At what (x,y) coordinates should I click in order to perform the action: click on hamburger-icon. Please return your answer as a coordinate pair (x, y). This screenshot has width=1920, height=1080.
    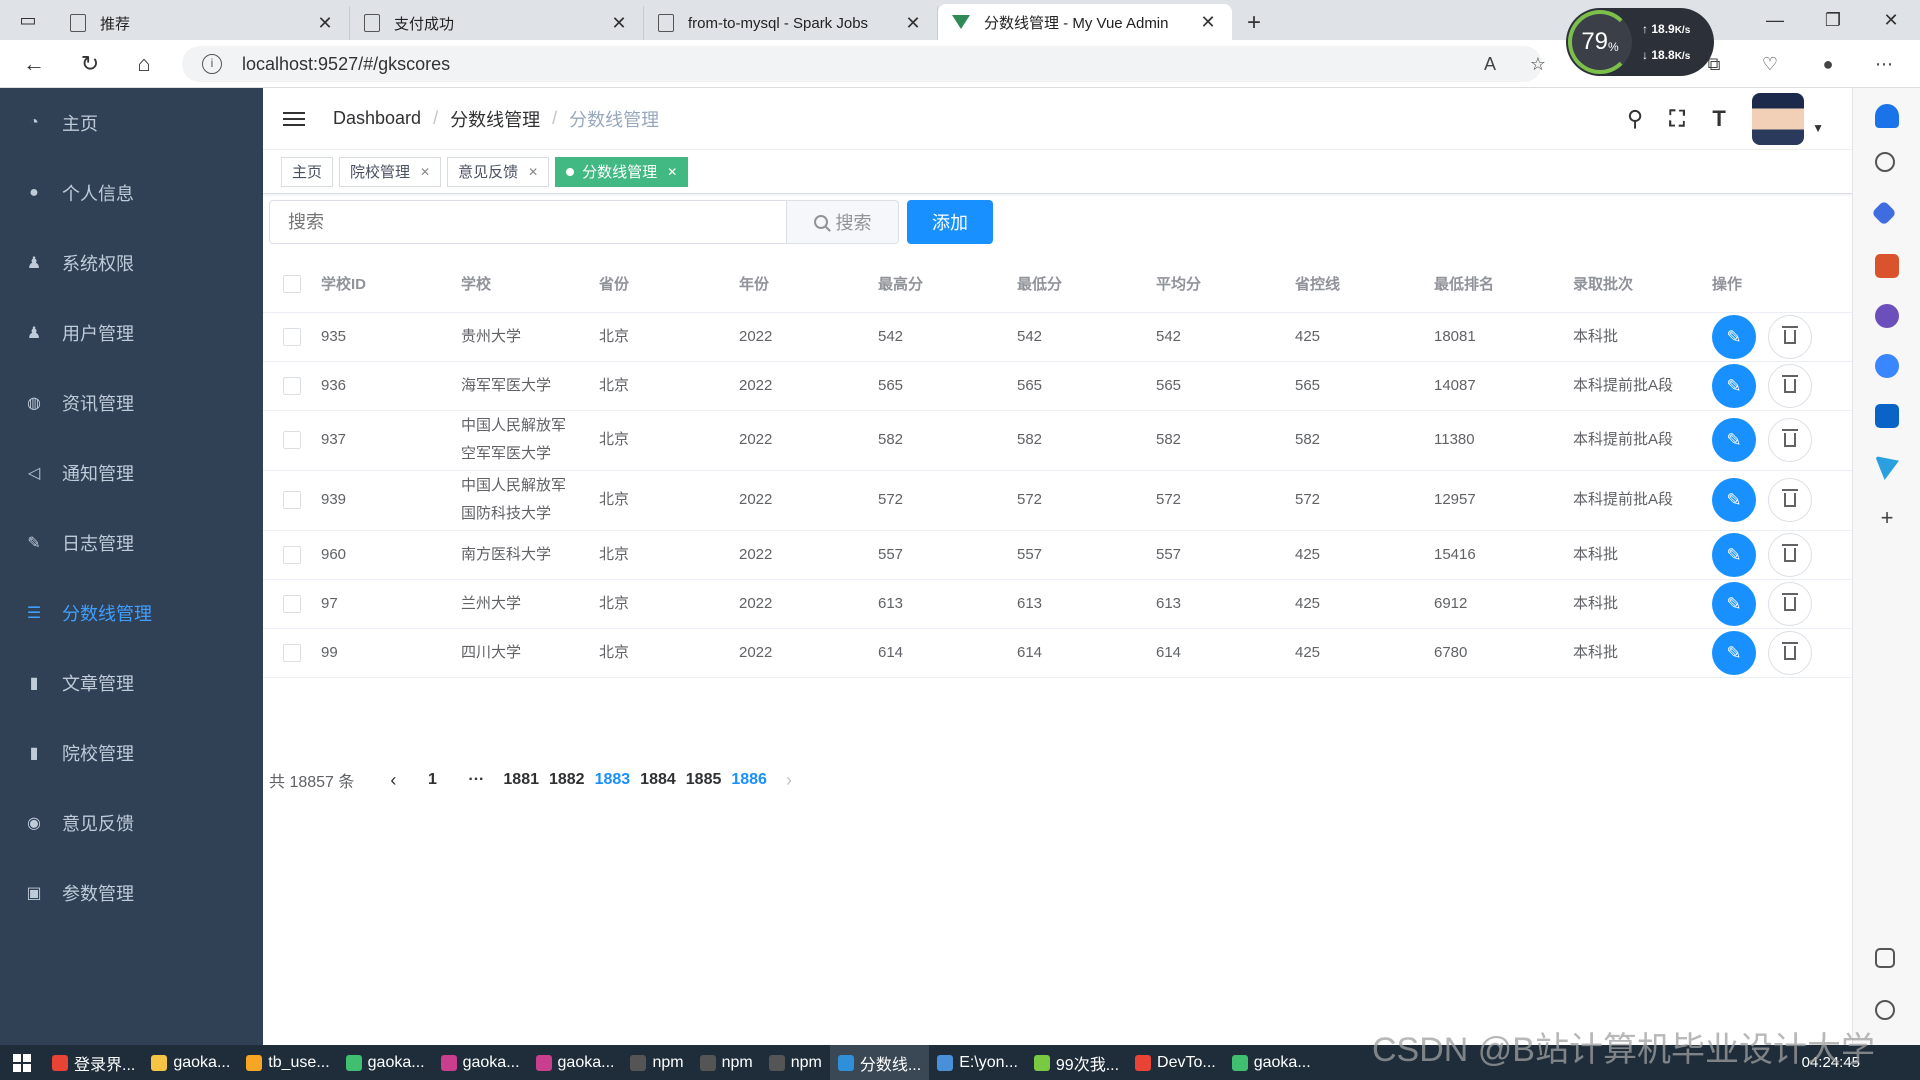
    Looking at the image, I should click on (294, 119).